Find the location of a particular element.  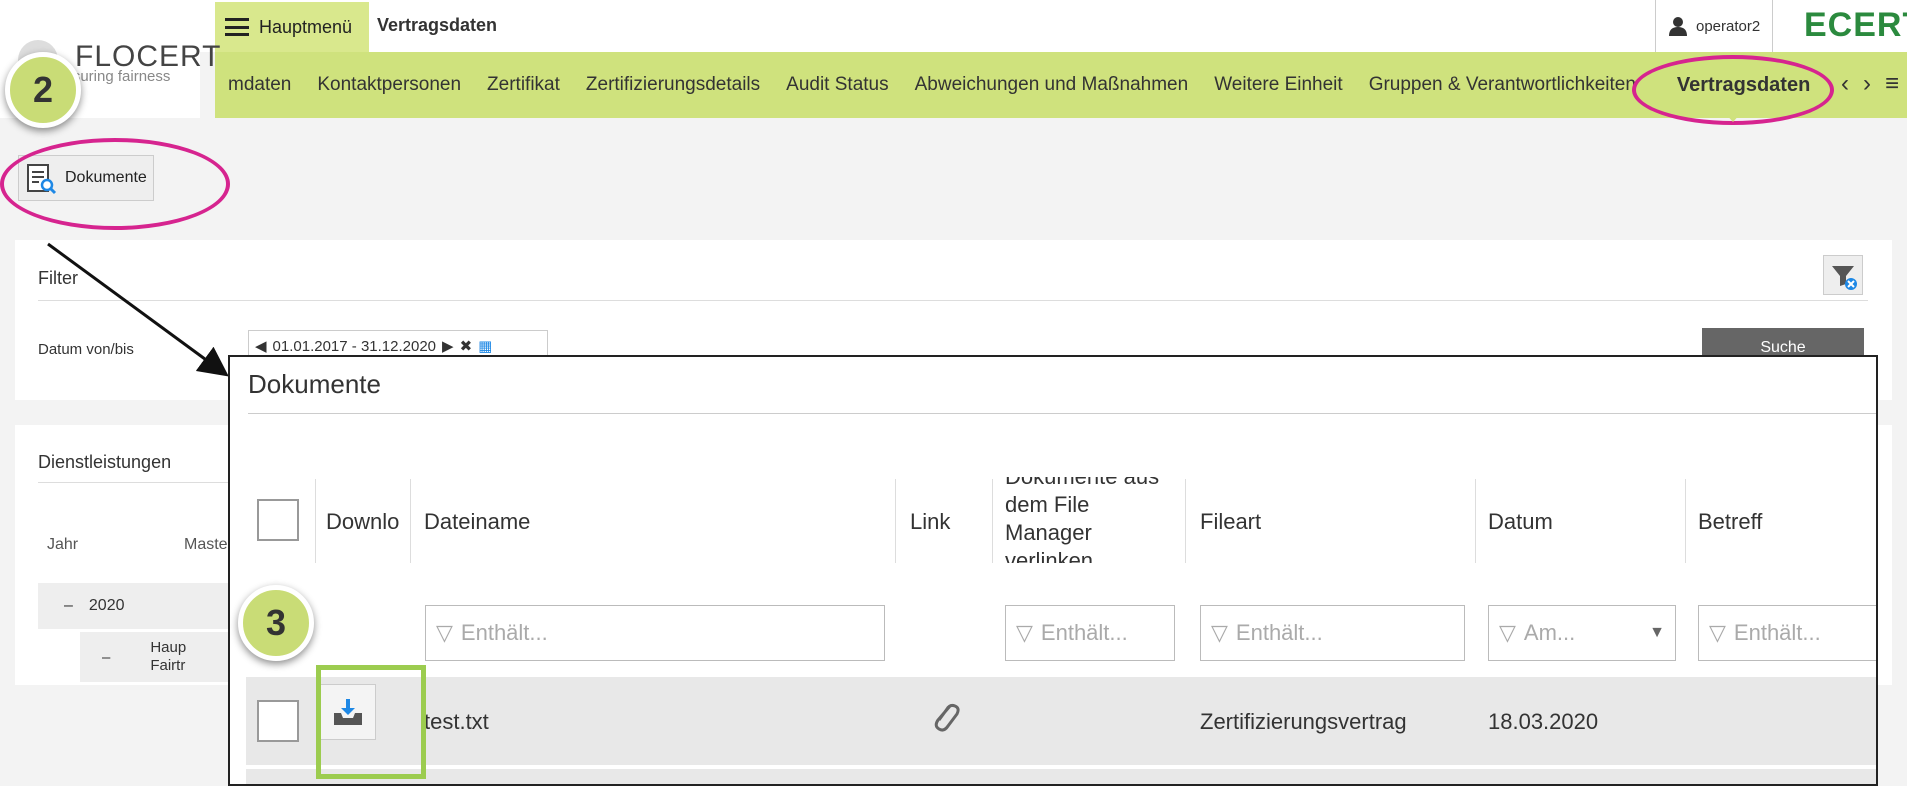

group-label-line2: Fairtr is located at coordinates (168, 665).